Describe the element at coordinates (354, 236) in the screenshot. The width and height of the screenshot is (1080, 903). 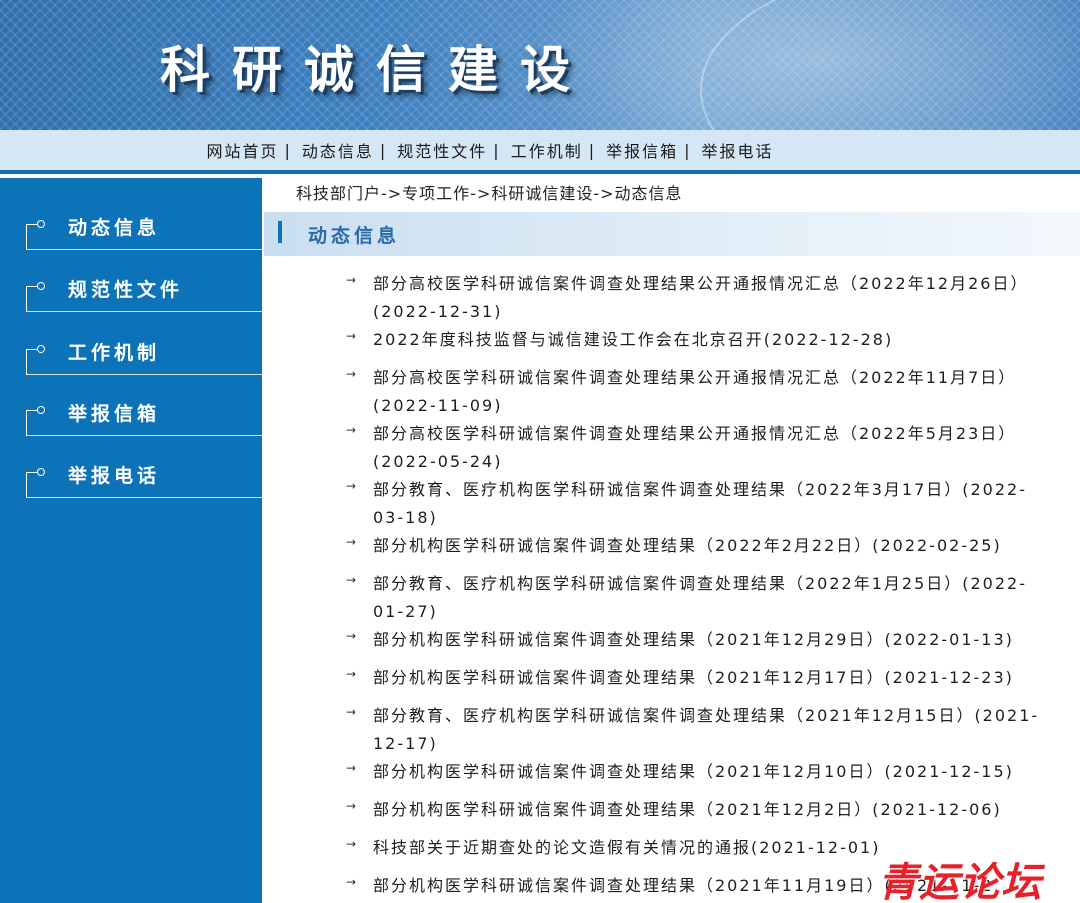
I see `section-title: 动态信息` at that location.